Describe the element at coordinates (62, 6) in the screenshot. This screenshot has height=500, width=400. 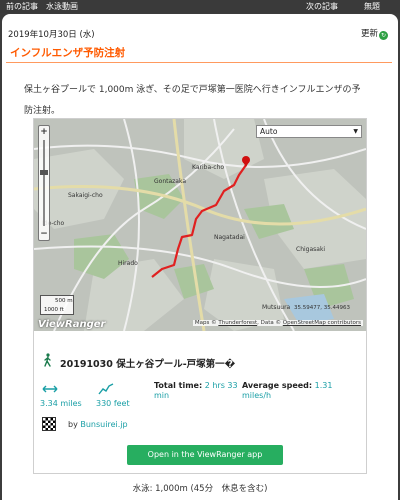
I see `swim-video-link: 水泳動画` at that location.